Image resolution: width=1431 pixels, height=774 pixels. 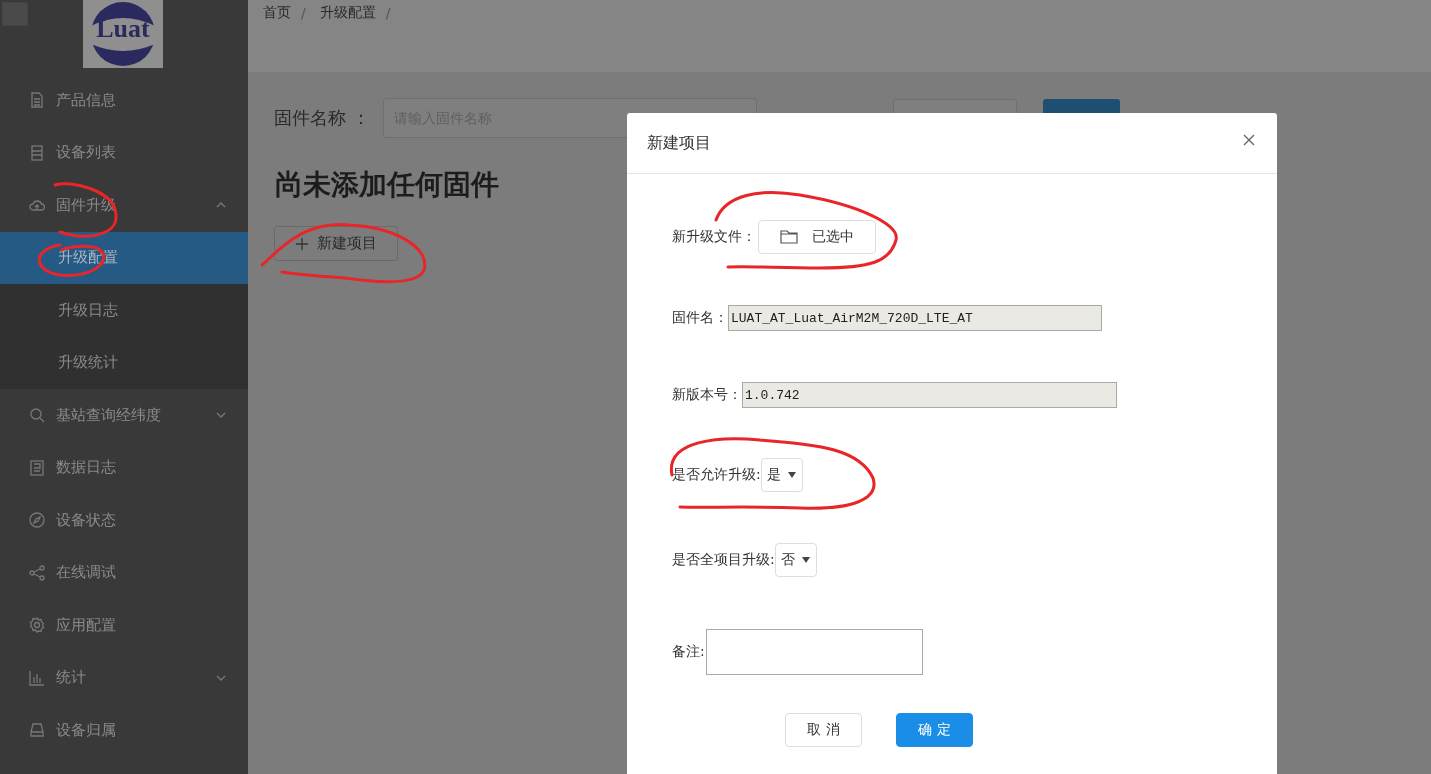 What do you see at coordinates (37, 205) in the screenshot?
I see `cloud-upload-icon` at bounding box center [37, 205].